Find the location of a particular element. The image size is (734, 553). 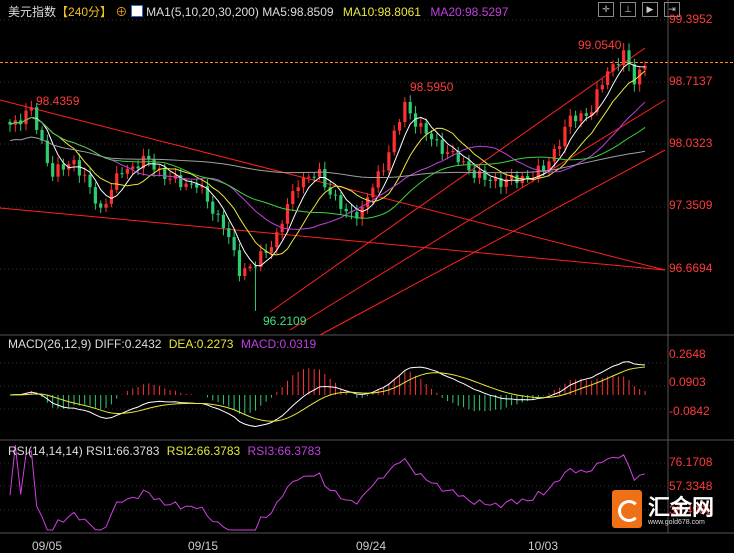

play-icon: ▶ is located at coordinates (650, 9).